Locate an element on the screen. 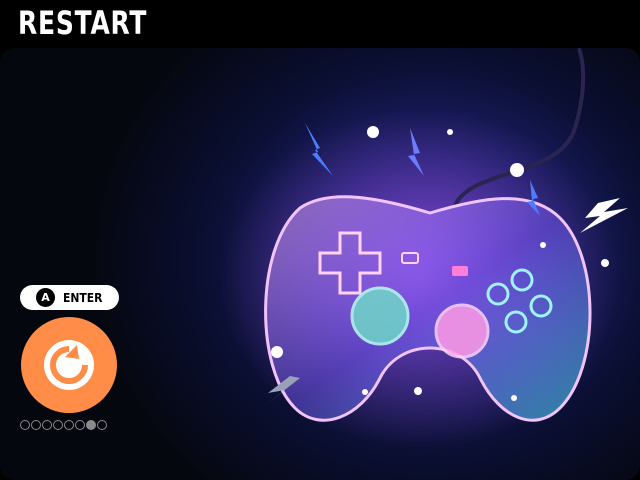 The width and height of the screenshot is (640, 480). restart-button is located at coordinates (69, 365).